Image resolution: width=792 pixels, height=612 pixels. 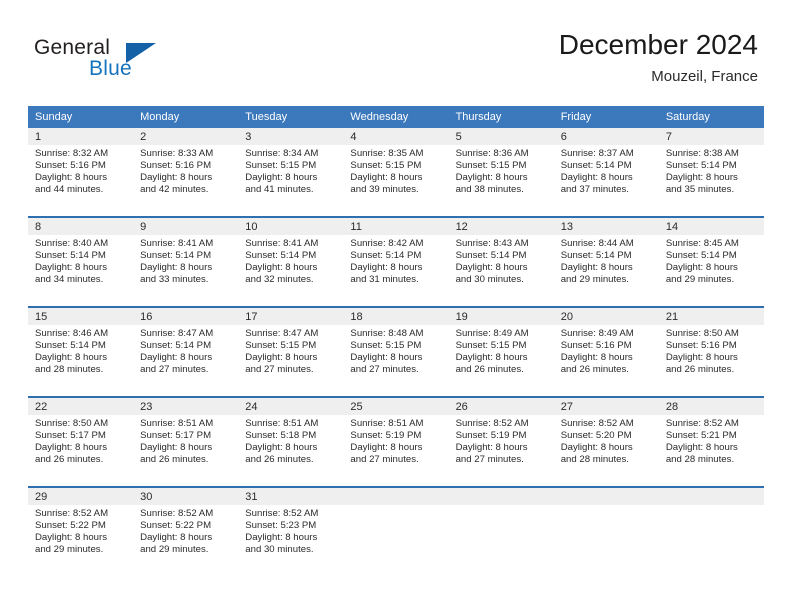 I want to click on page-subtitle-location: Mouzeil, France, so click(x=704, y=76).